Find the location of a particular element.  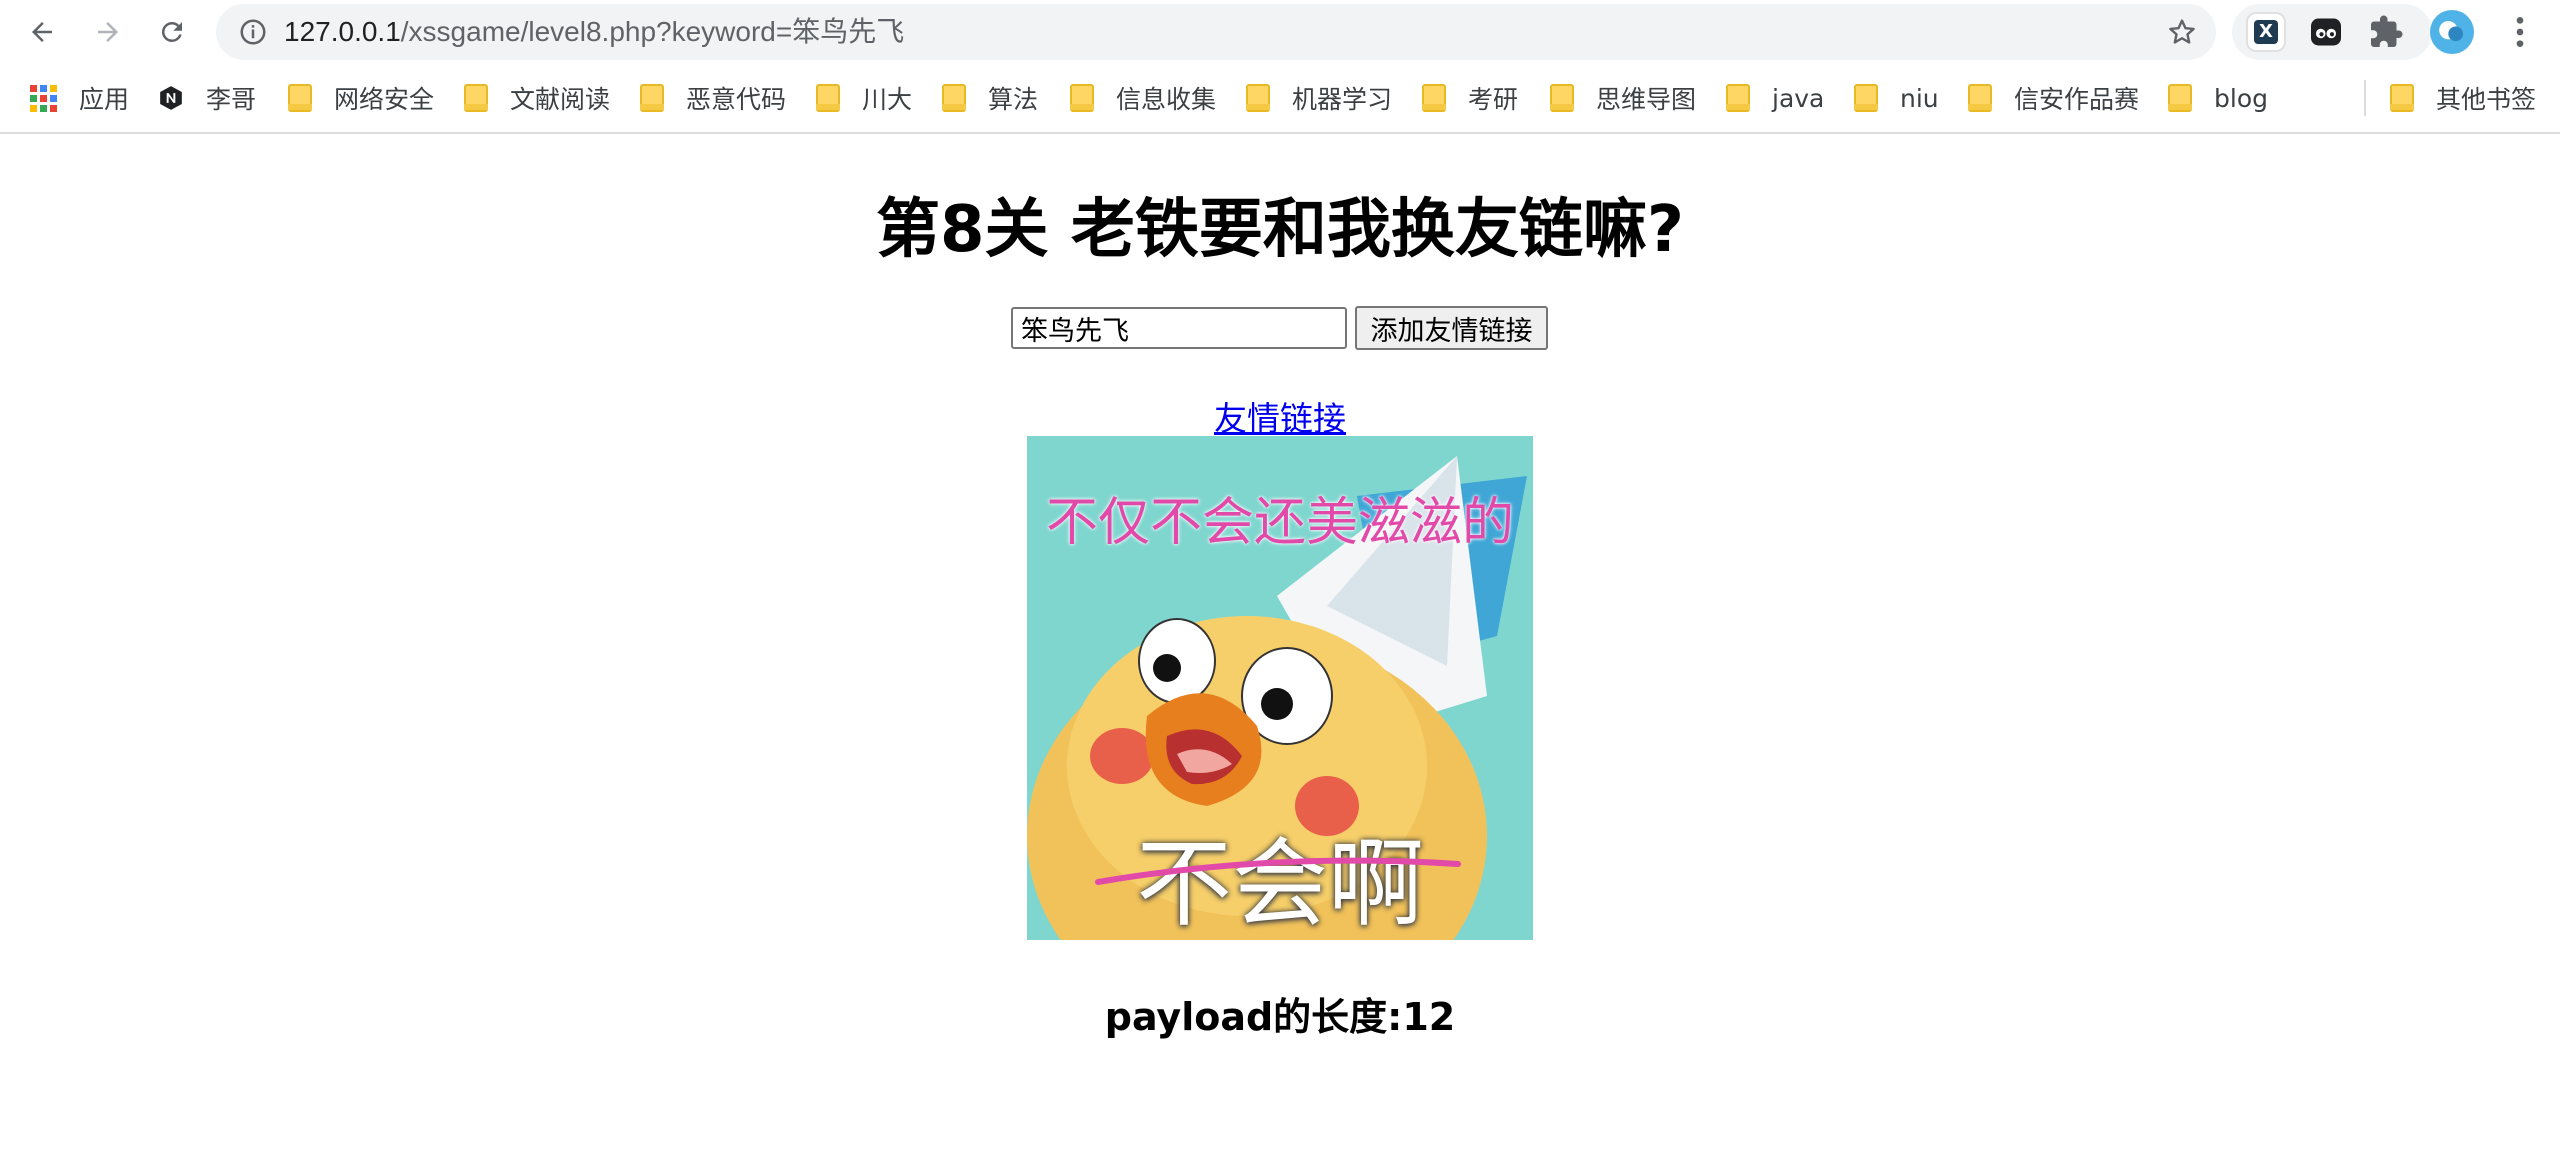

extensions-area: X is located at coordinates (2332, 32).